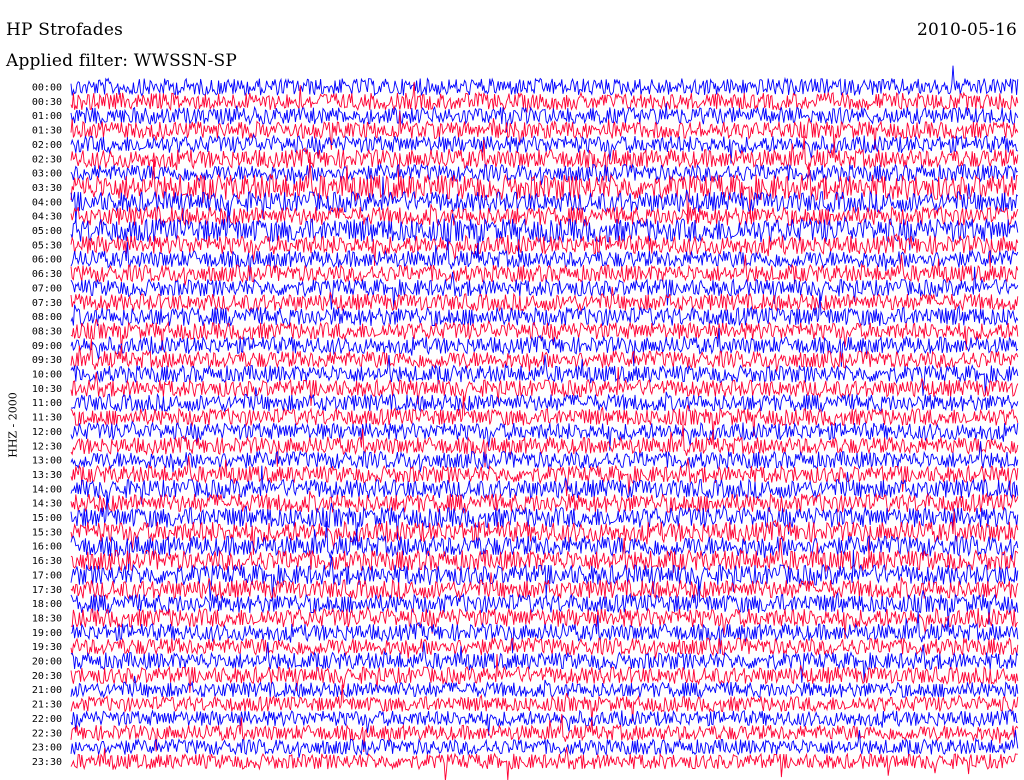 This screenshot has width=1024, height=780. What do you see at coordinates (47, 375) in the screenshot?
I see `time-tick-label: 10:00` at bounding box center [47, 375].